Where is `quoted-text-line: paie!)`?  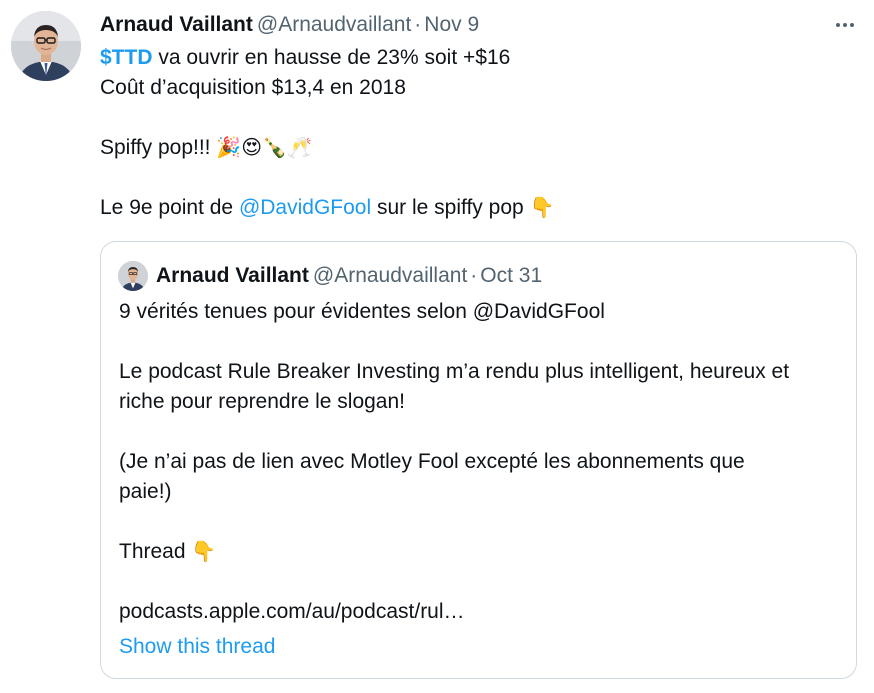 quoted-text-line: paie!) is located at coordinates (145, 491).